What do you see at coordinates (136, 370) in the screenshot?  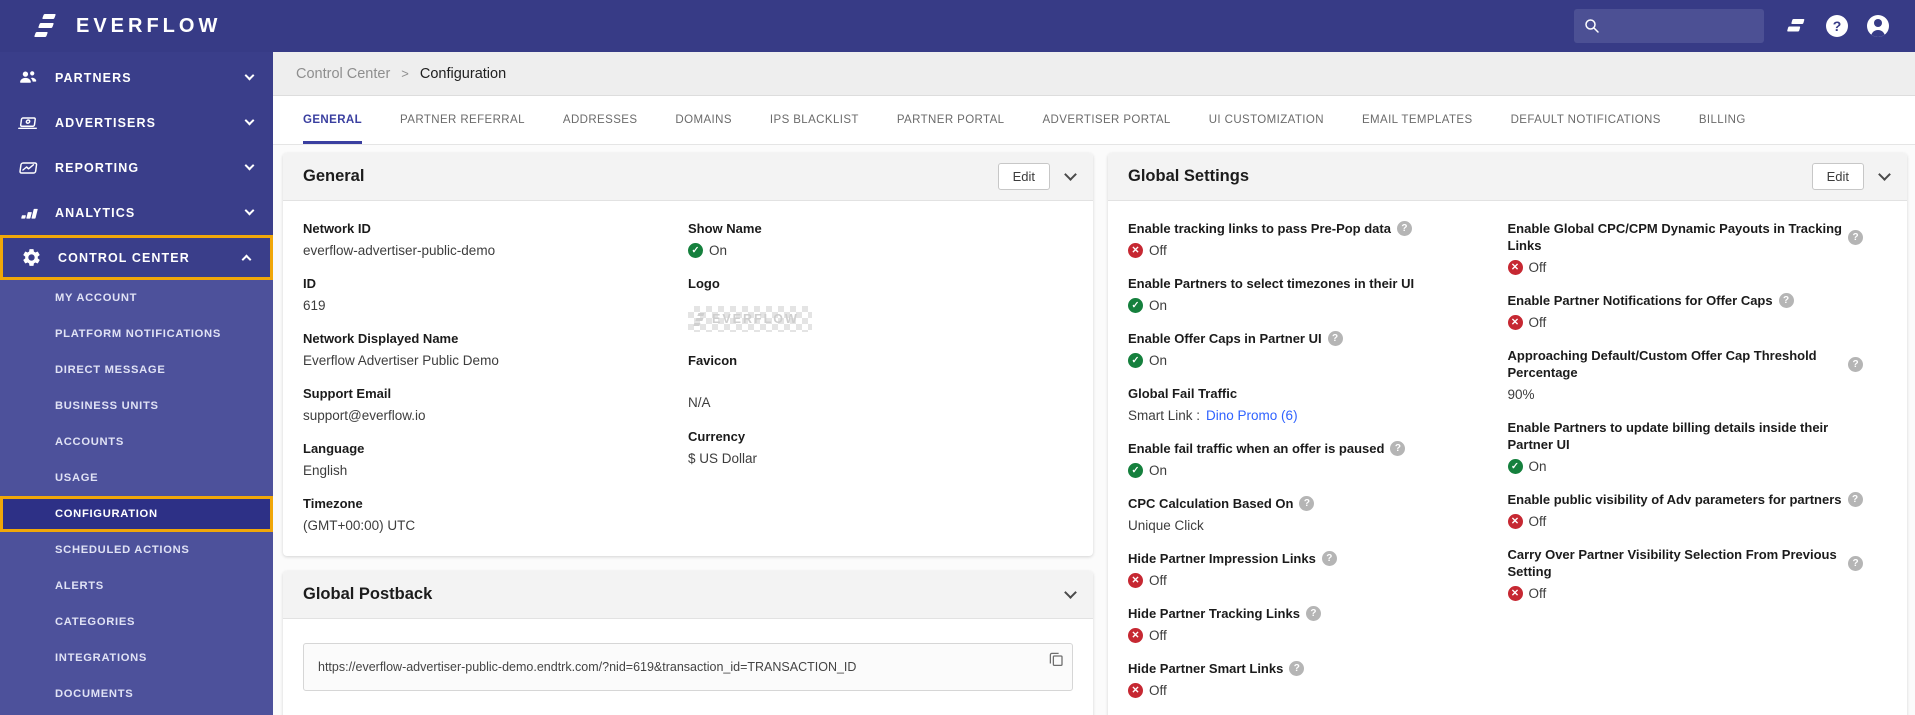 I see `sidebar-item-direct-message: DIRECT MESSAGE` at bounding box center [136, 370].